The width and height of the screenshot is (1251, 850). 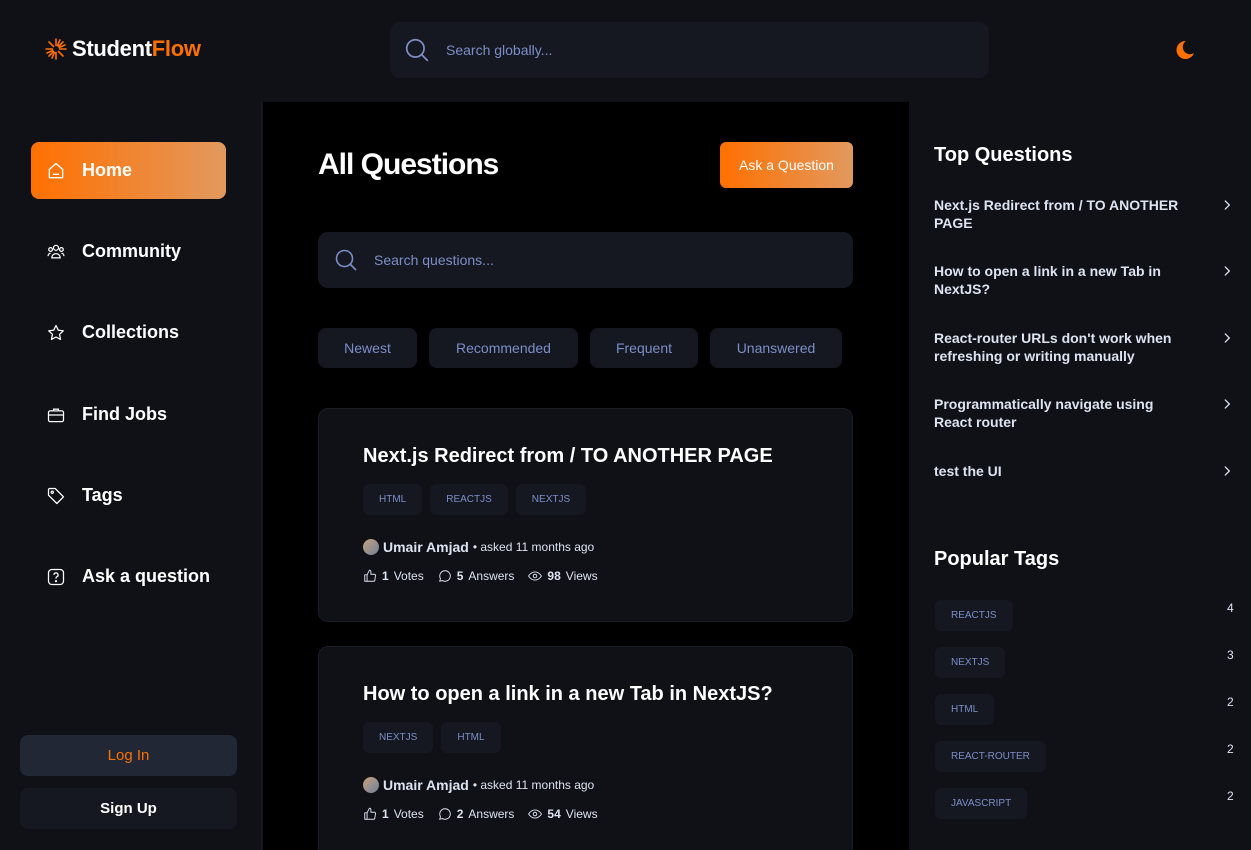 What do you see at coordinates (1230, 655) in the screenshot?
I see `tag-count: 3` at bounding box center [1230, 655].